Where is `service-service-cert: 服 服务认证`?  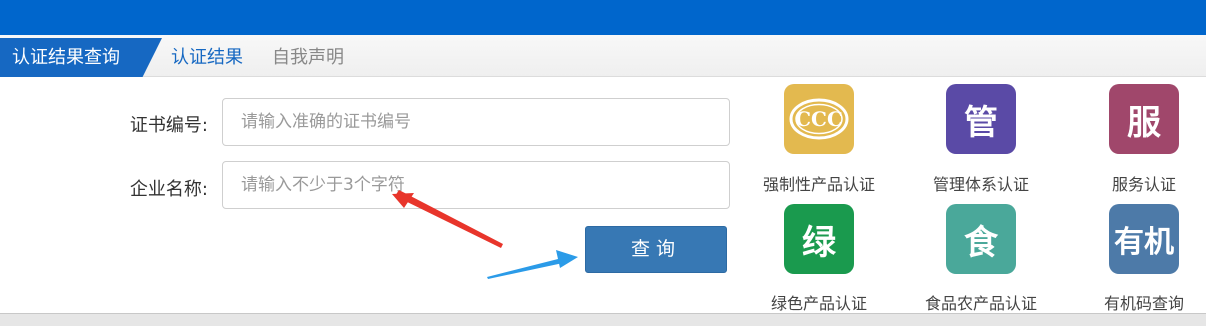
service-service-cert: 服 服务认证 is located at coordinates (1140, 139).